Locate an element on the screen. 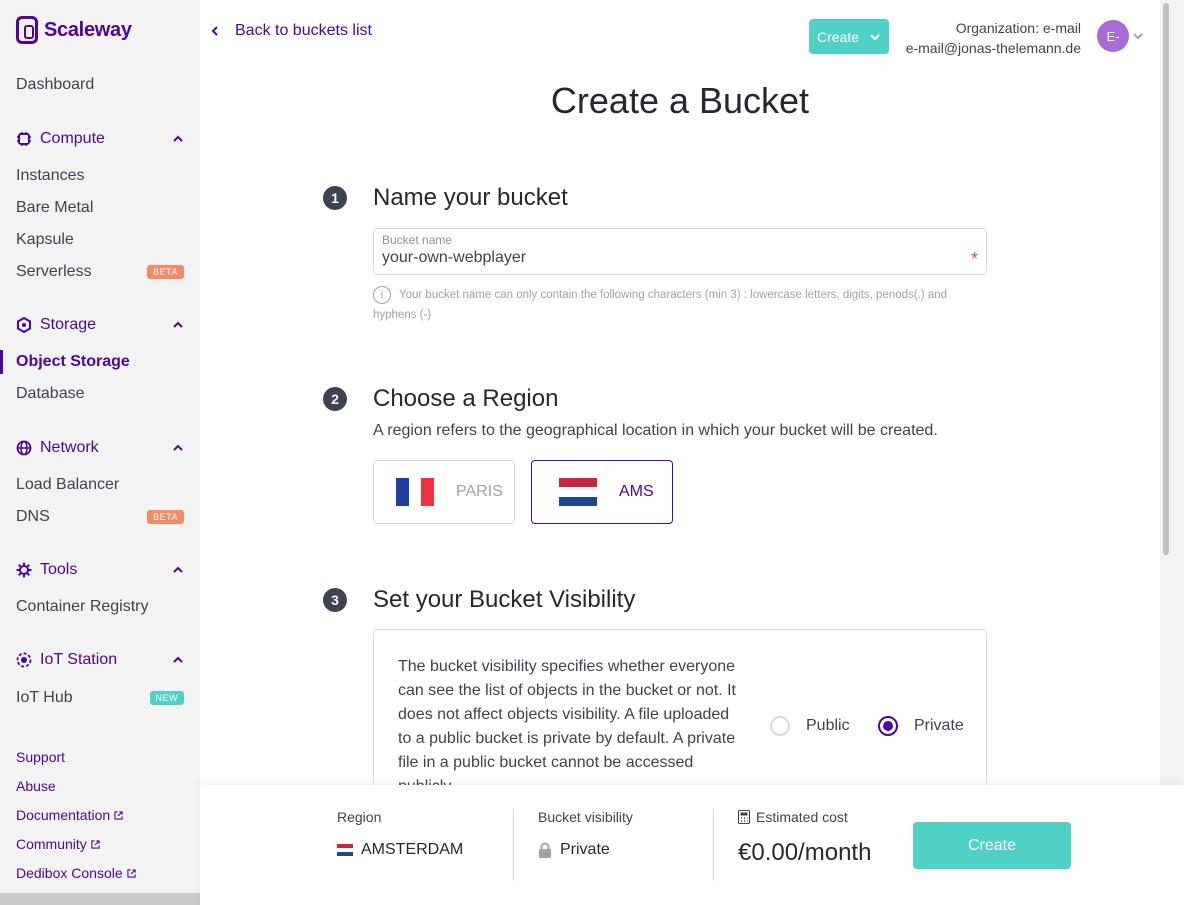  support-link-label: Support is located at coordinates (41, 757).